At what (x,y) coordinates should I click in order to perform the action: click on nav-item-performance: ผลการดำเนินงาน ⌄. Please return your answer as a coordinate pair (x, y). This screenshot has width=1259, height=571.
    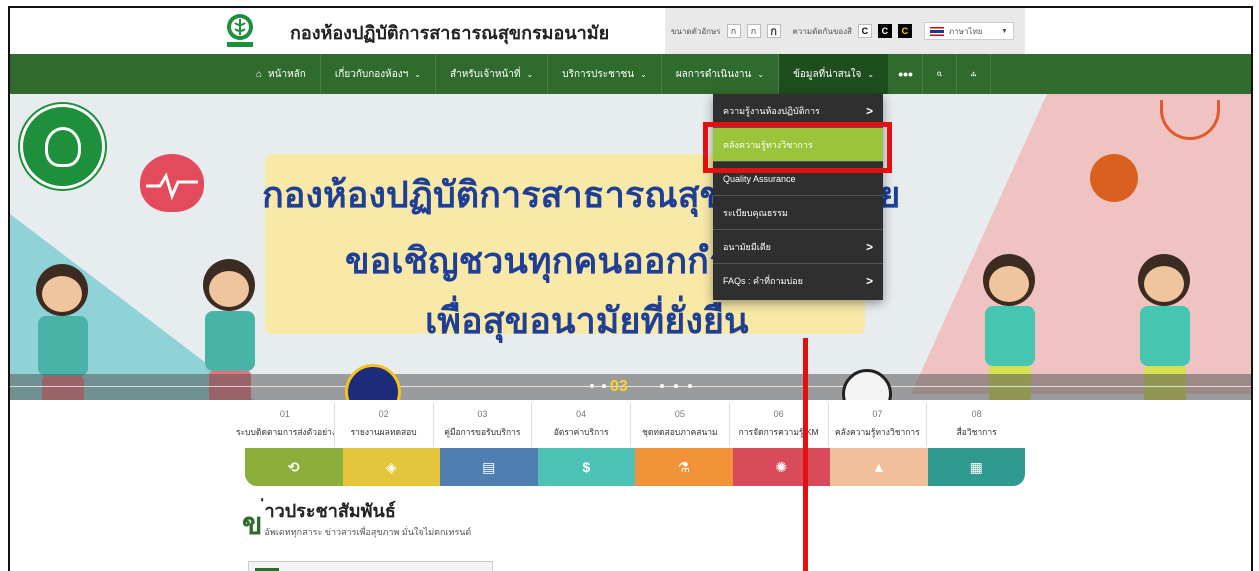
    Looking at the image, I should click on (721, 74).